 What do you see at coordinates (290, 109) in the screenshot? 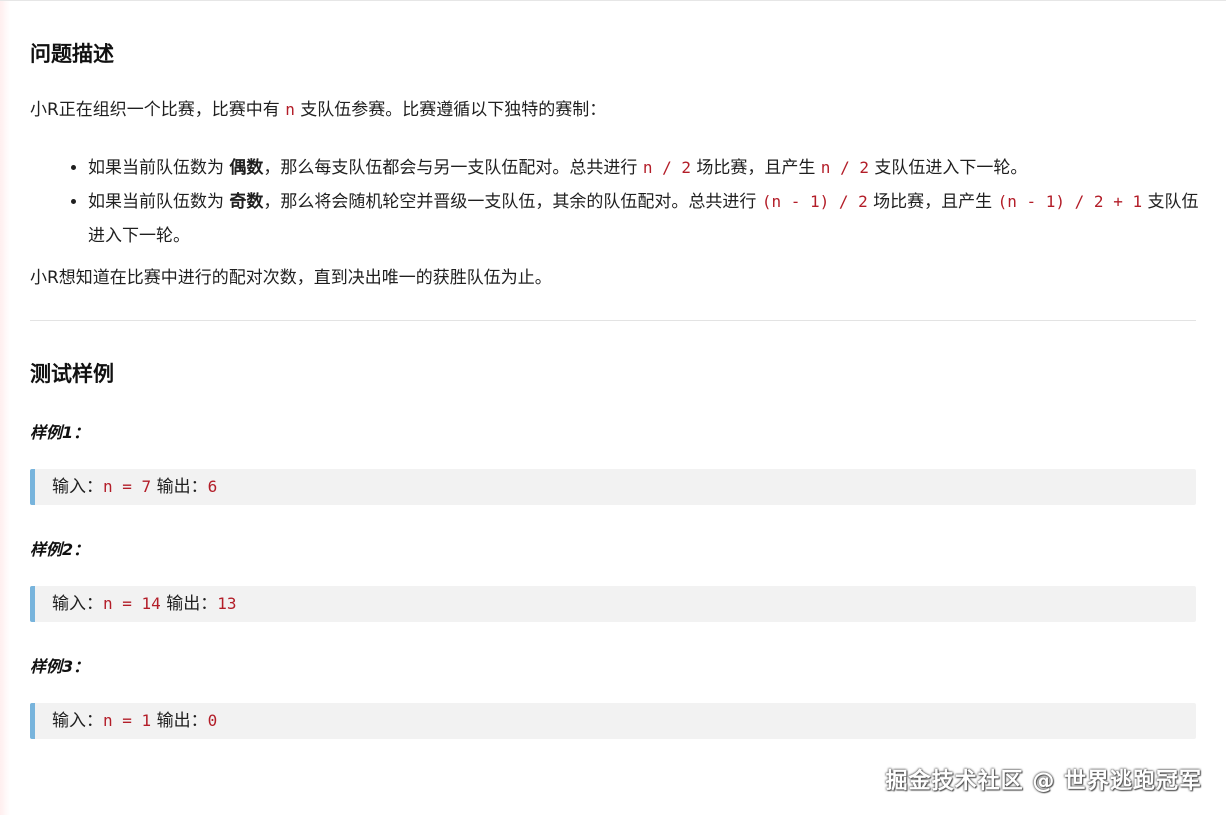
I see `intro-code-n: n` at bounding box center [290, 109].